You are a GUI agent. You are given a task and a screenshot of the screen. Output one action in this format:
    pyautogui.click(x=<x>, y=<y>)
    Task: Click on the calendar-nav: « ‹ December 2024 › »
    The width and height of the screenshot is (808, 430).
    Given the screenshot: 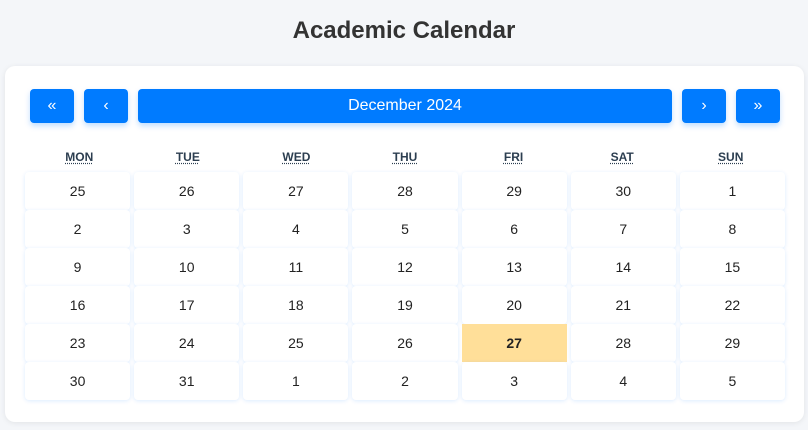 What is the action you would take?
    pyautogui.click(x=404, y=106)
    